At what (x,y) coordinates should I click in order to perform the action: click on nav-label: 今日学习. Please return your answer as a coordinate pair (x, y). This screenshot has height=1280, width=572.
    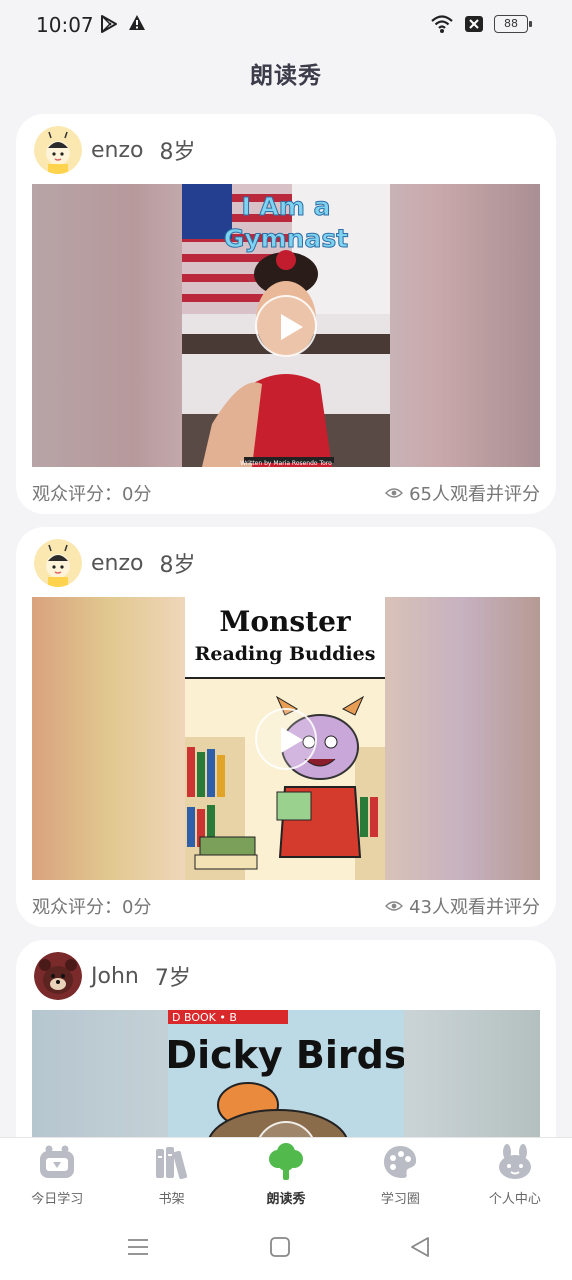
    Looking at the image, I should click on (57, 1199).